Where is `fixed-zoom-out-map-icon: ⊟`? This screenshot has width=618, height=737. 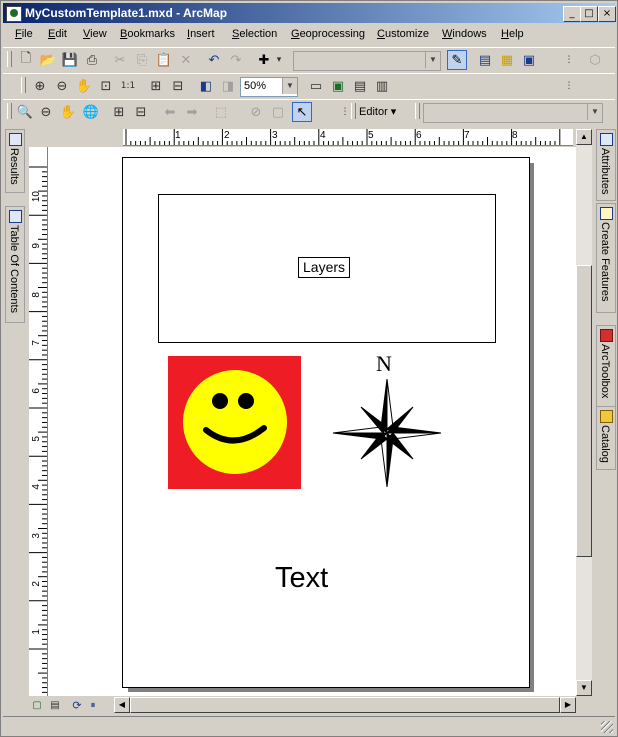 fixed-zoom-out-map-icon: ⊟ is located at coordinates (141, 112).